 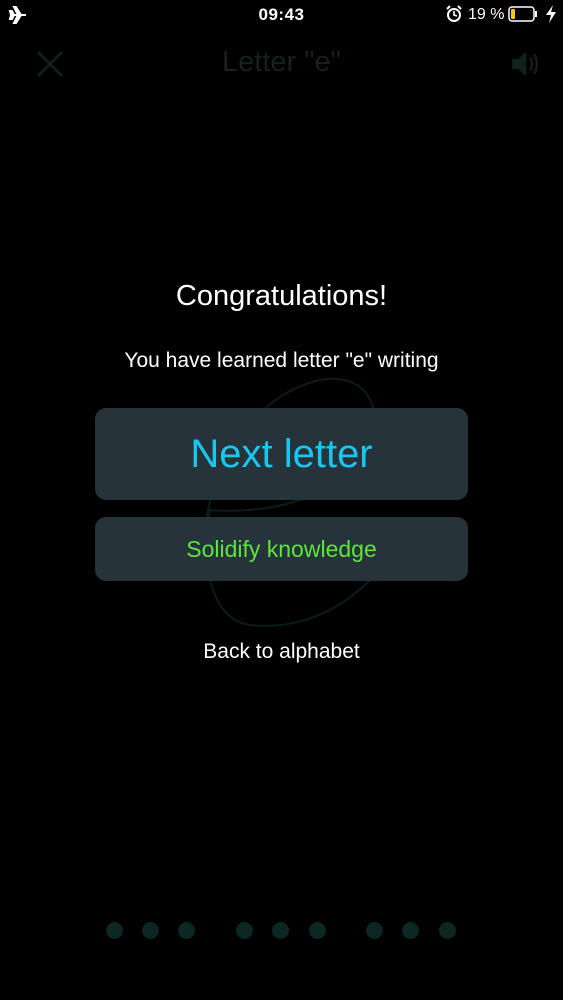 What do you see at coordinates (281, 652) in the screenshot?
I see `back-to-alphabet-link: Back to alphabet` at bounding box center [281, 652].